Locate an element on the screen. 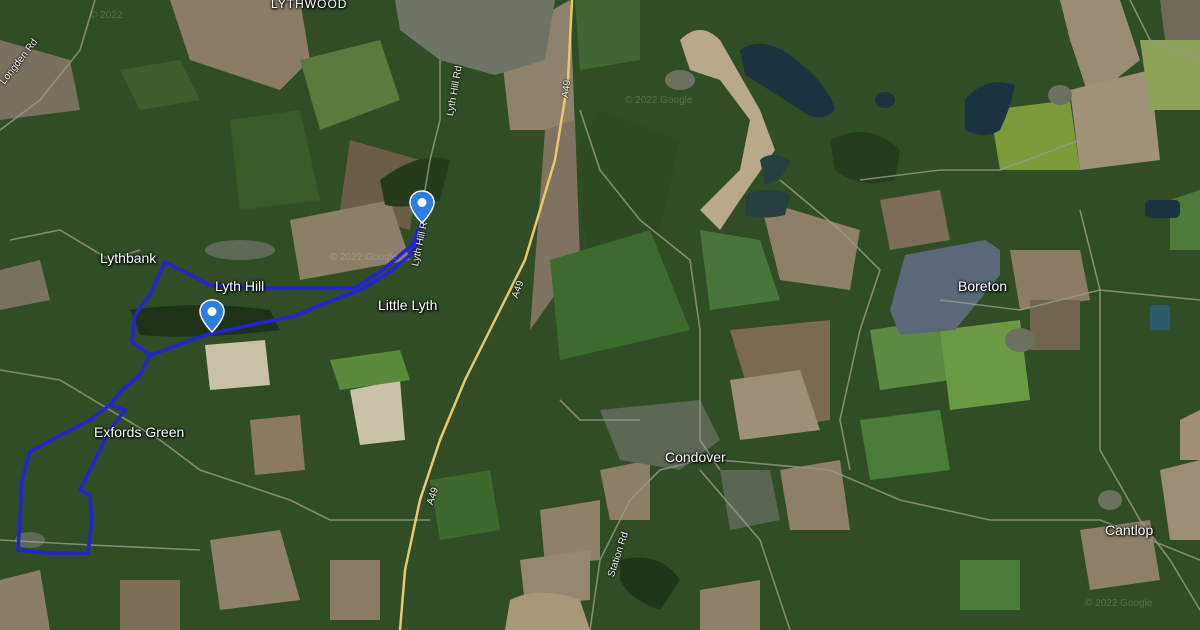  route-waypoint-pin is located at coordinates (212, 316).